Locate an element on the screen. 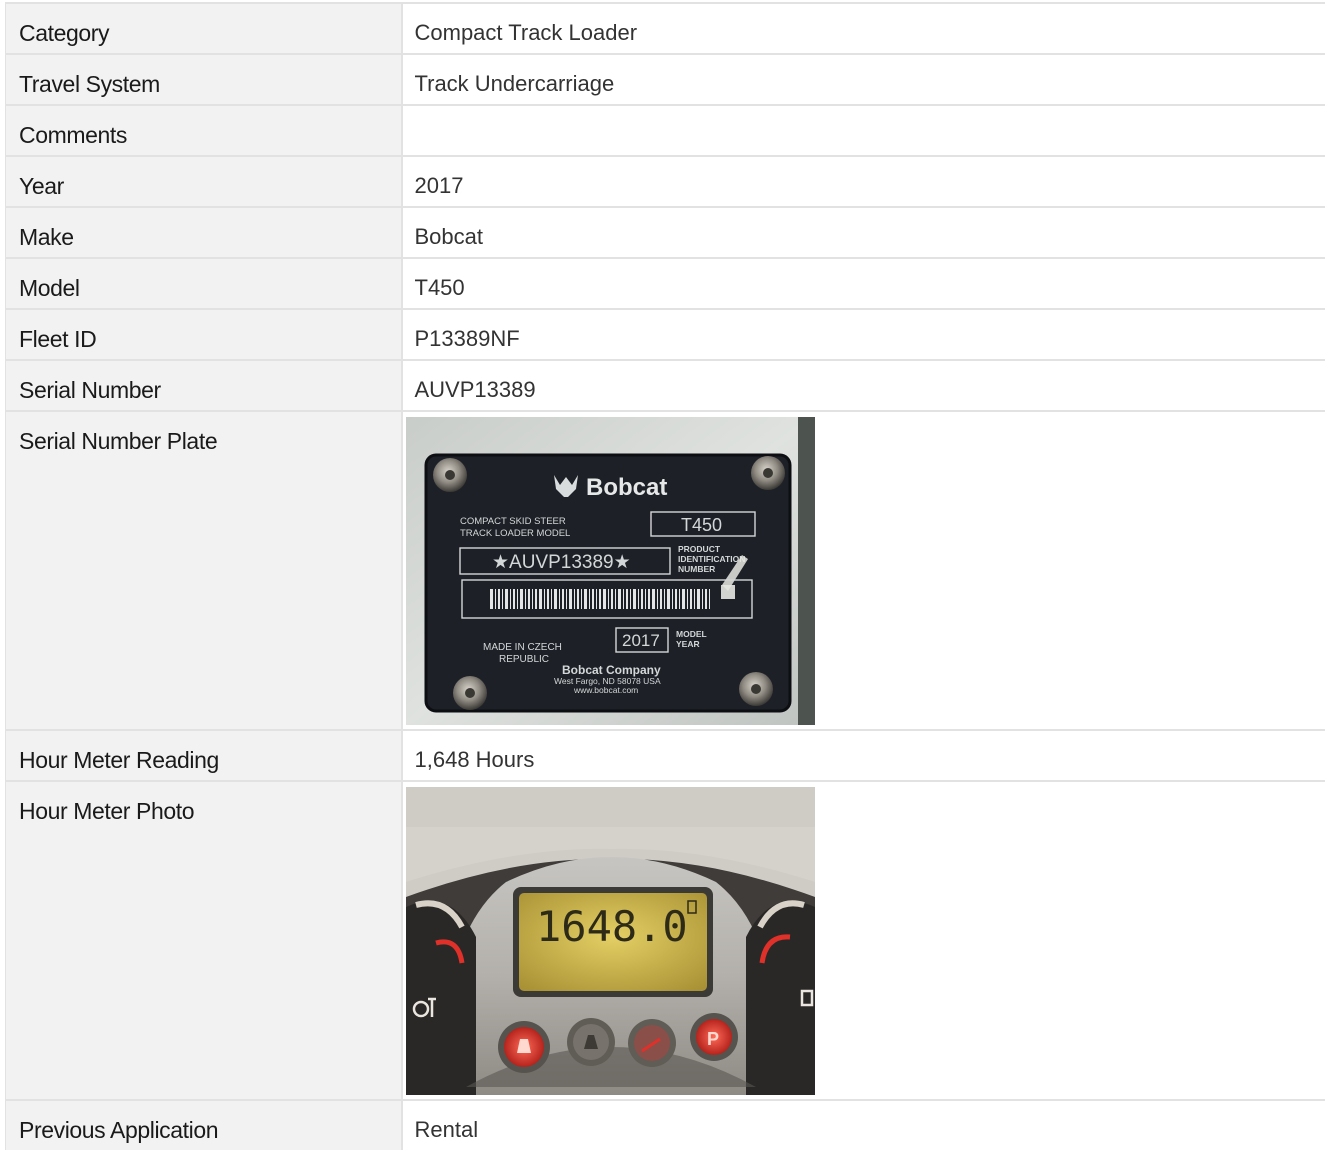  plate-pin-label-2: IDENTIFICATION is located at coordinates (711, 559).